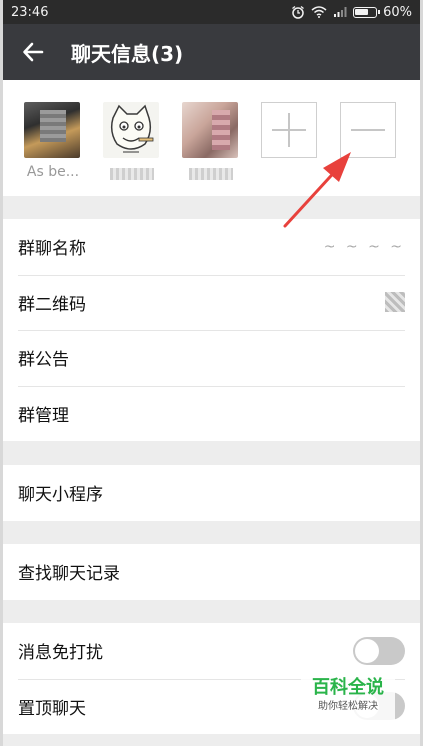 The width and height of the screenshot is (423, 746). Describe the element at coordinates (211, 413) in the screenshot. I see `group-manage-row: 群管理` at that location.